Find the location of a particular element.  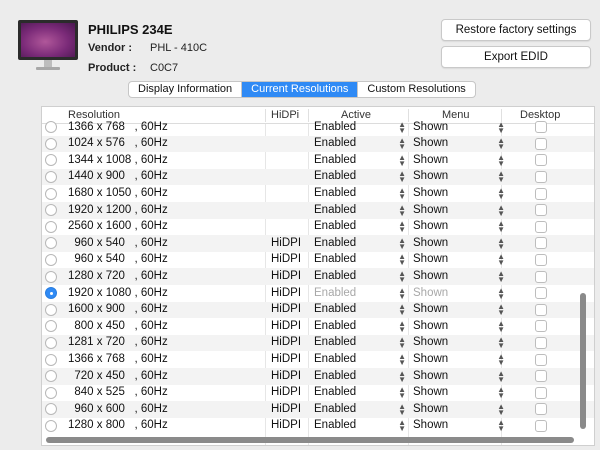

restore-factory-settings-button: Restore factory settings is located at coordinates (516, 30).